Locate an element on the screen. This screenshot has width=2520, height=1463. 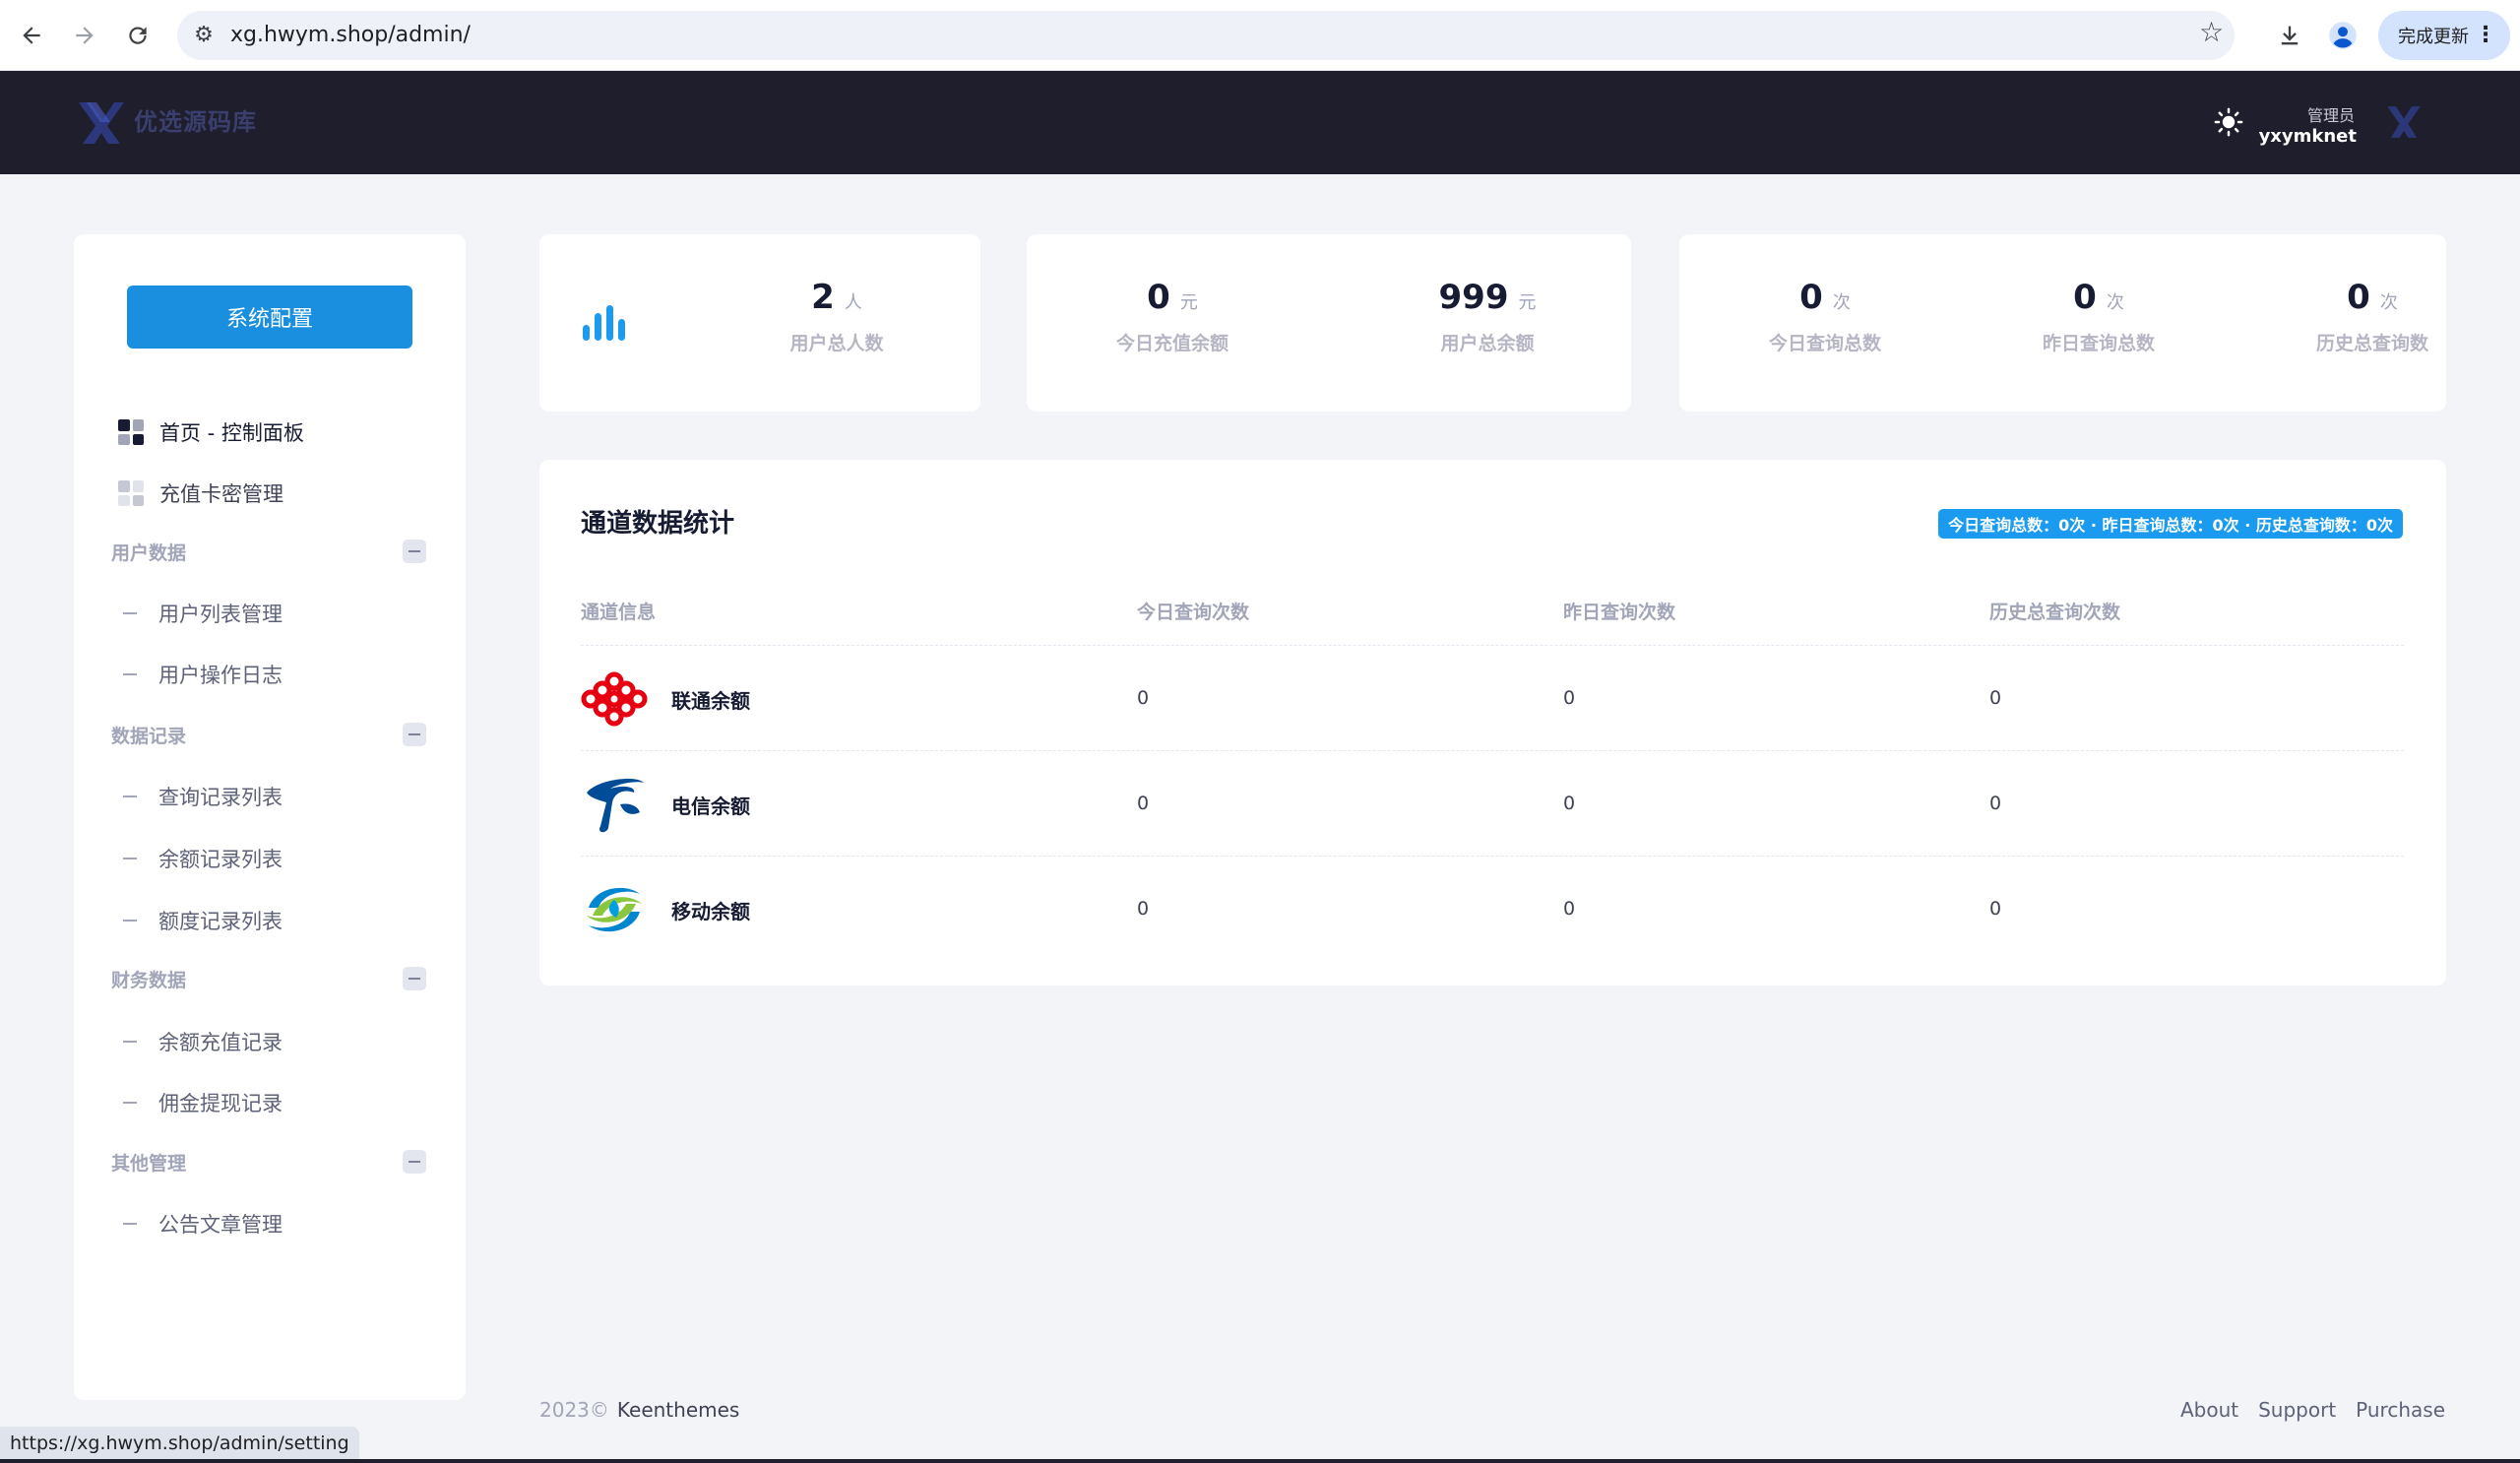
footer-link-about: About is located at coordinates (2209, 1410).